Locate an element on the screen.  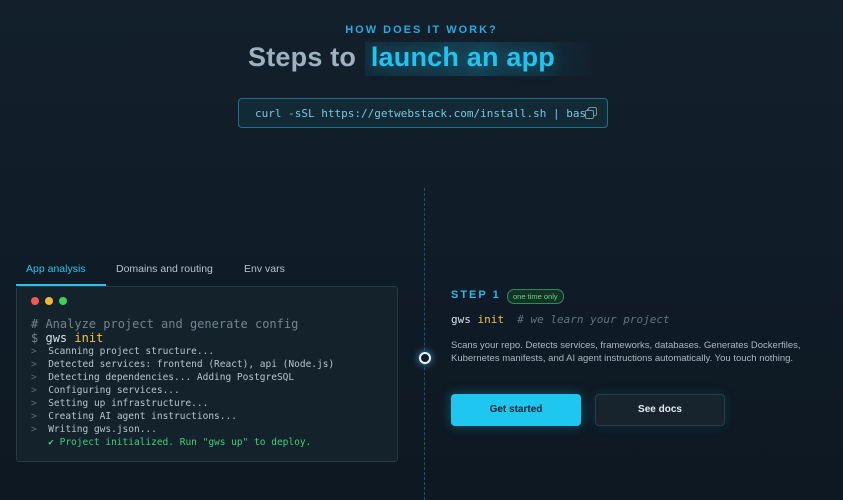
section-title-prefix: Steps to is located at coordinates (302, 57).